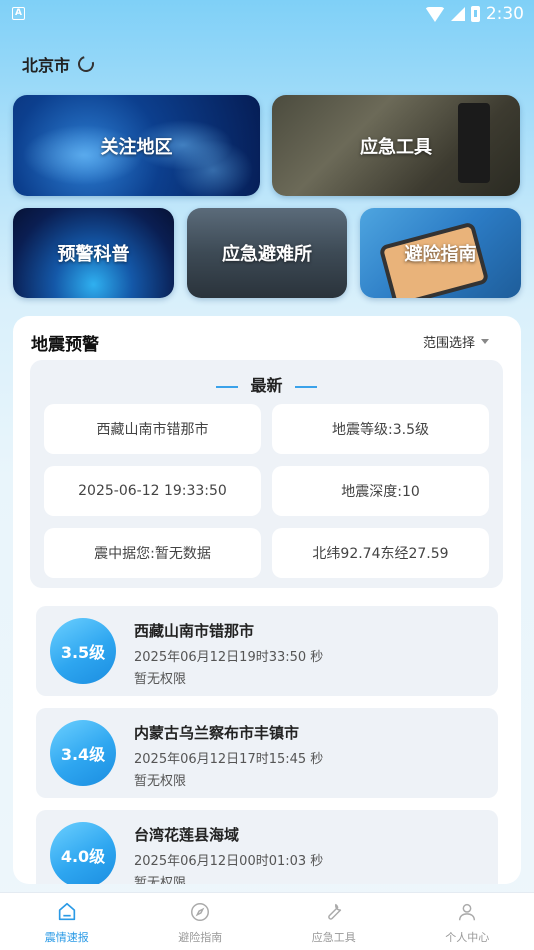 The image size is (534, 950). Describe the element at coordinates (83, 753) in the screenshot. I see `magnitude-badge: 3.4级` at that location.